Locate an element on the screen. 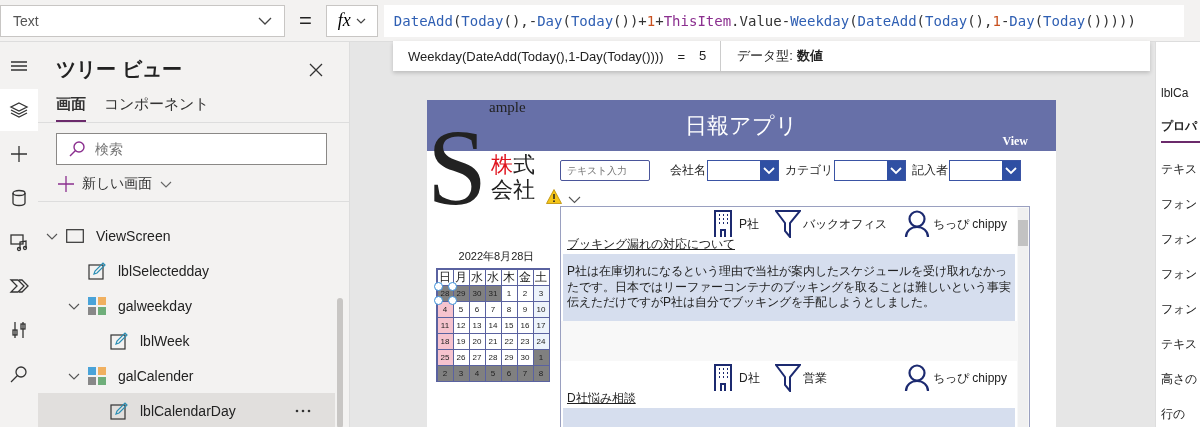 This screenshot has height=427, width=1200. control-name: lblCa is located at coordinates (1175, 93).